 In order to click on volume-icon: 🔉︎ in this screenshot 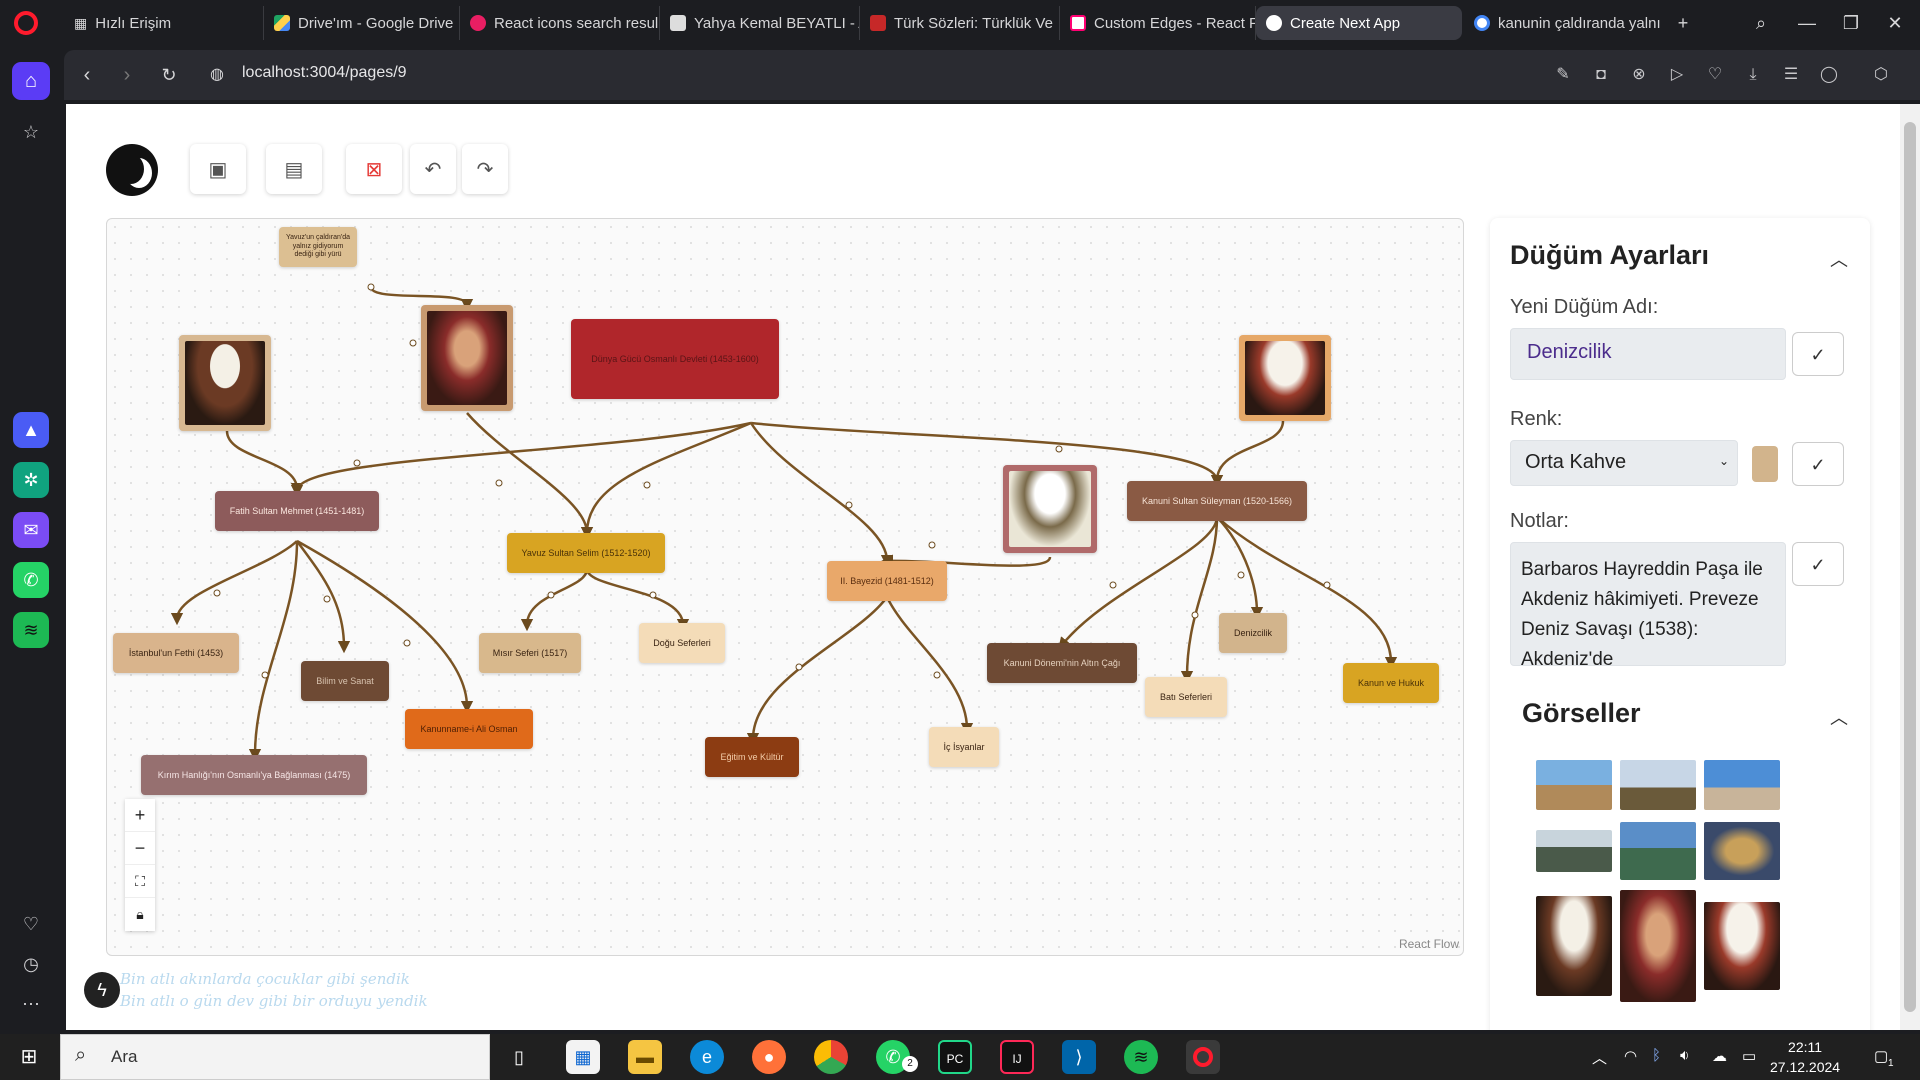, I will do `click(1684, 1055)`.